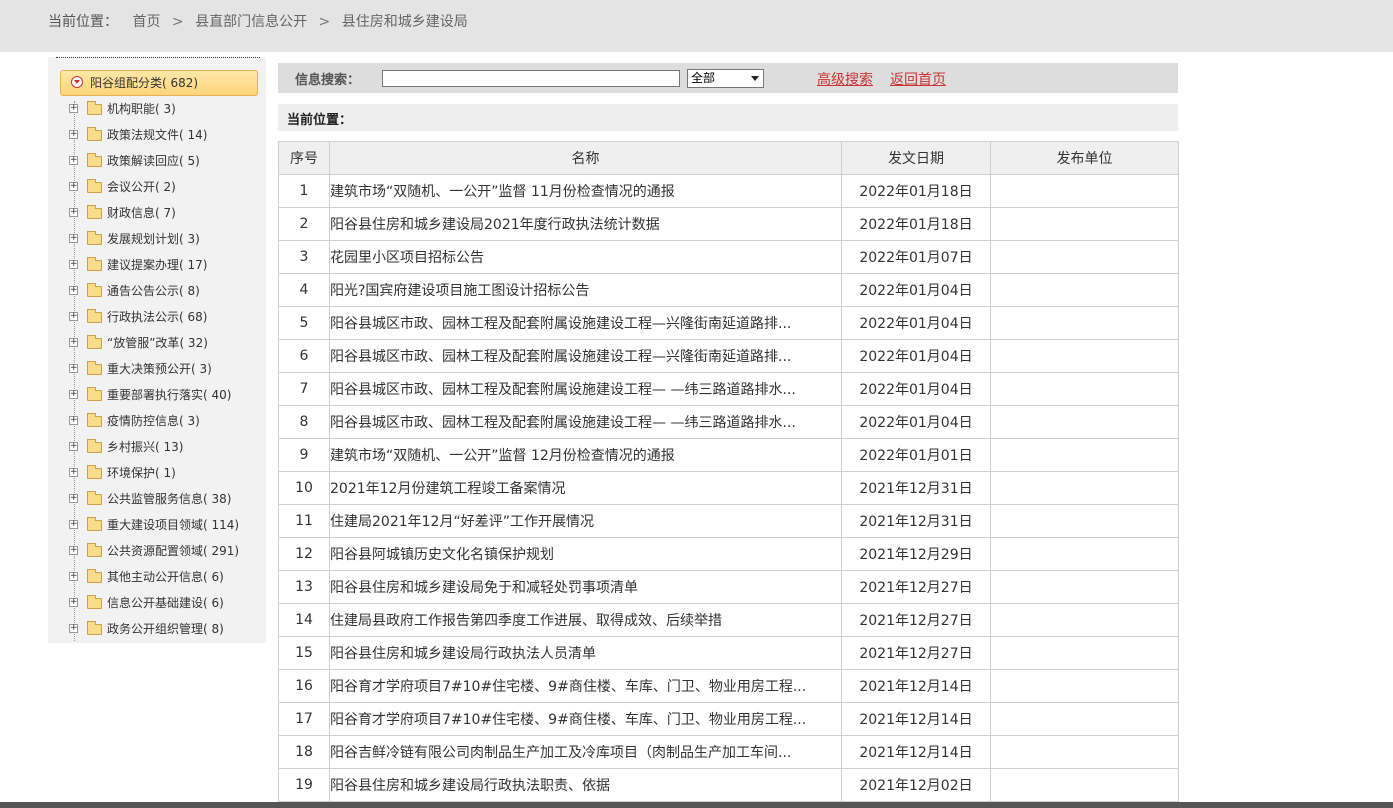 The height and width of the screenshot is (808, 1393). What do you see at coordinates (531, 78) in the screenshot?
I see `search-input` at bounding box center [531, 78].